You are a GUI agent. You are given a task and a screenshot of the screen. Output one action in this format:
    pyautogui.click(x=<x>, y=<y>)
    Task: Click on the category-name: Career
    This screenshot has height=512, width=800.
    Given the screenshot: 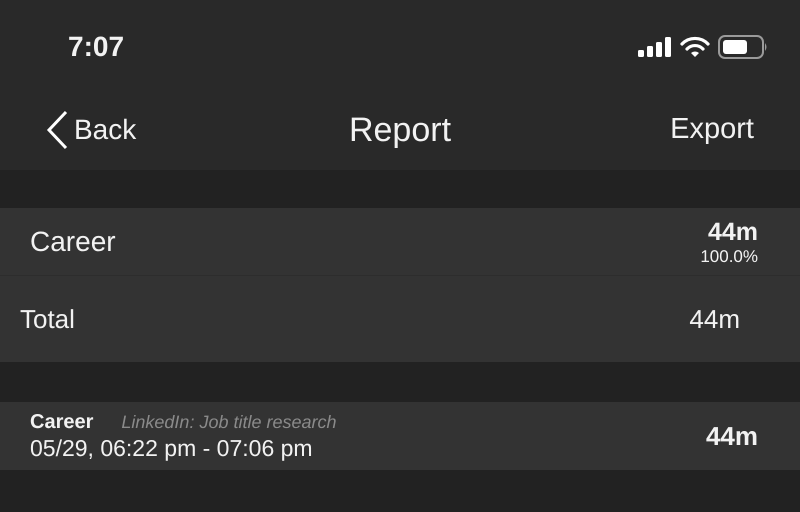 What is the action you would take?
    pyautogui.click(x=73, y=241)
    